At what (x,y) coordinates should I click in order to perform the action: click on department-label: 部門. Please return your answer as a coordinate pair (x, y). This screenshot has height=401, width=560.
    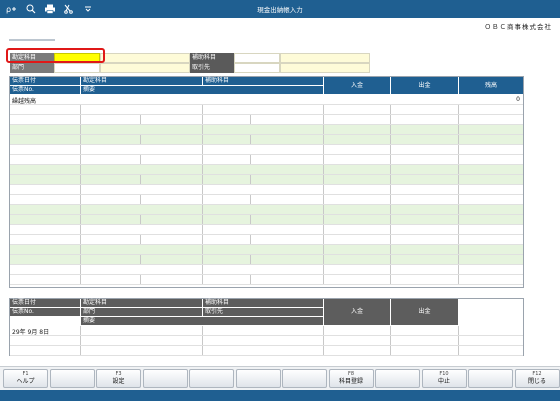
    Looking at the image, I should click on (32, 68).